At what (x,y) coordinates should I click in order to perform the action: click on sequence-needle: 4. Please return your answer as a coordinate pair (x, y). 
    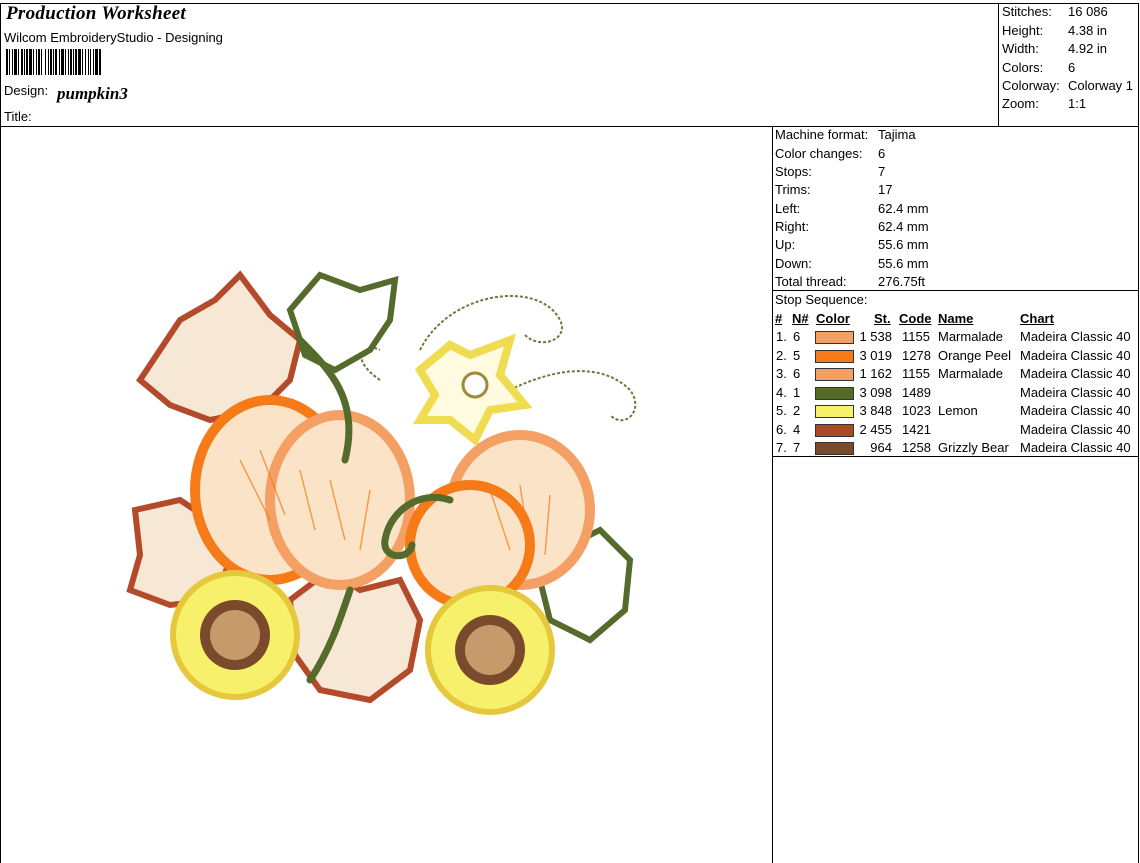
    Looking at the image, I should click on (797, 429).